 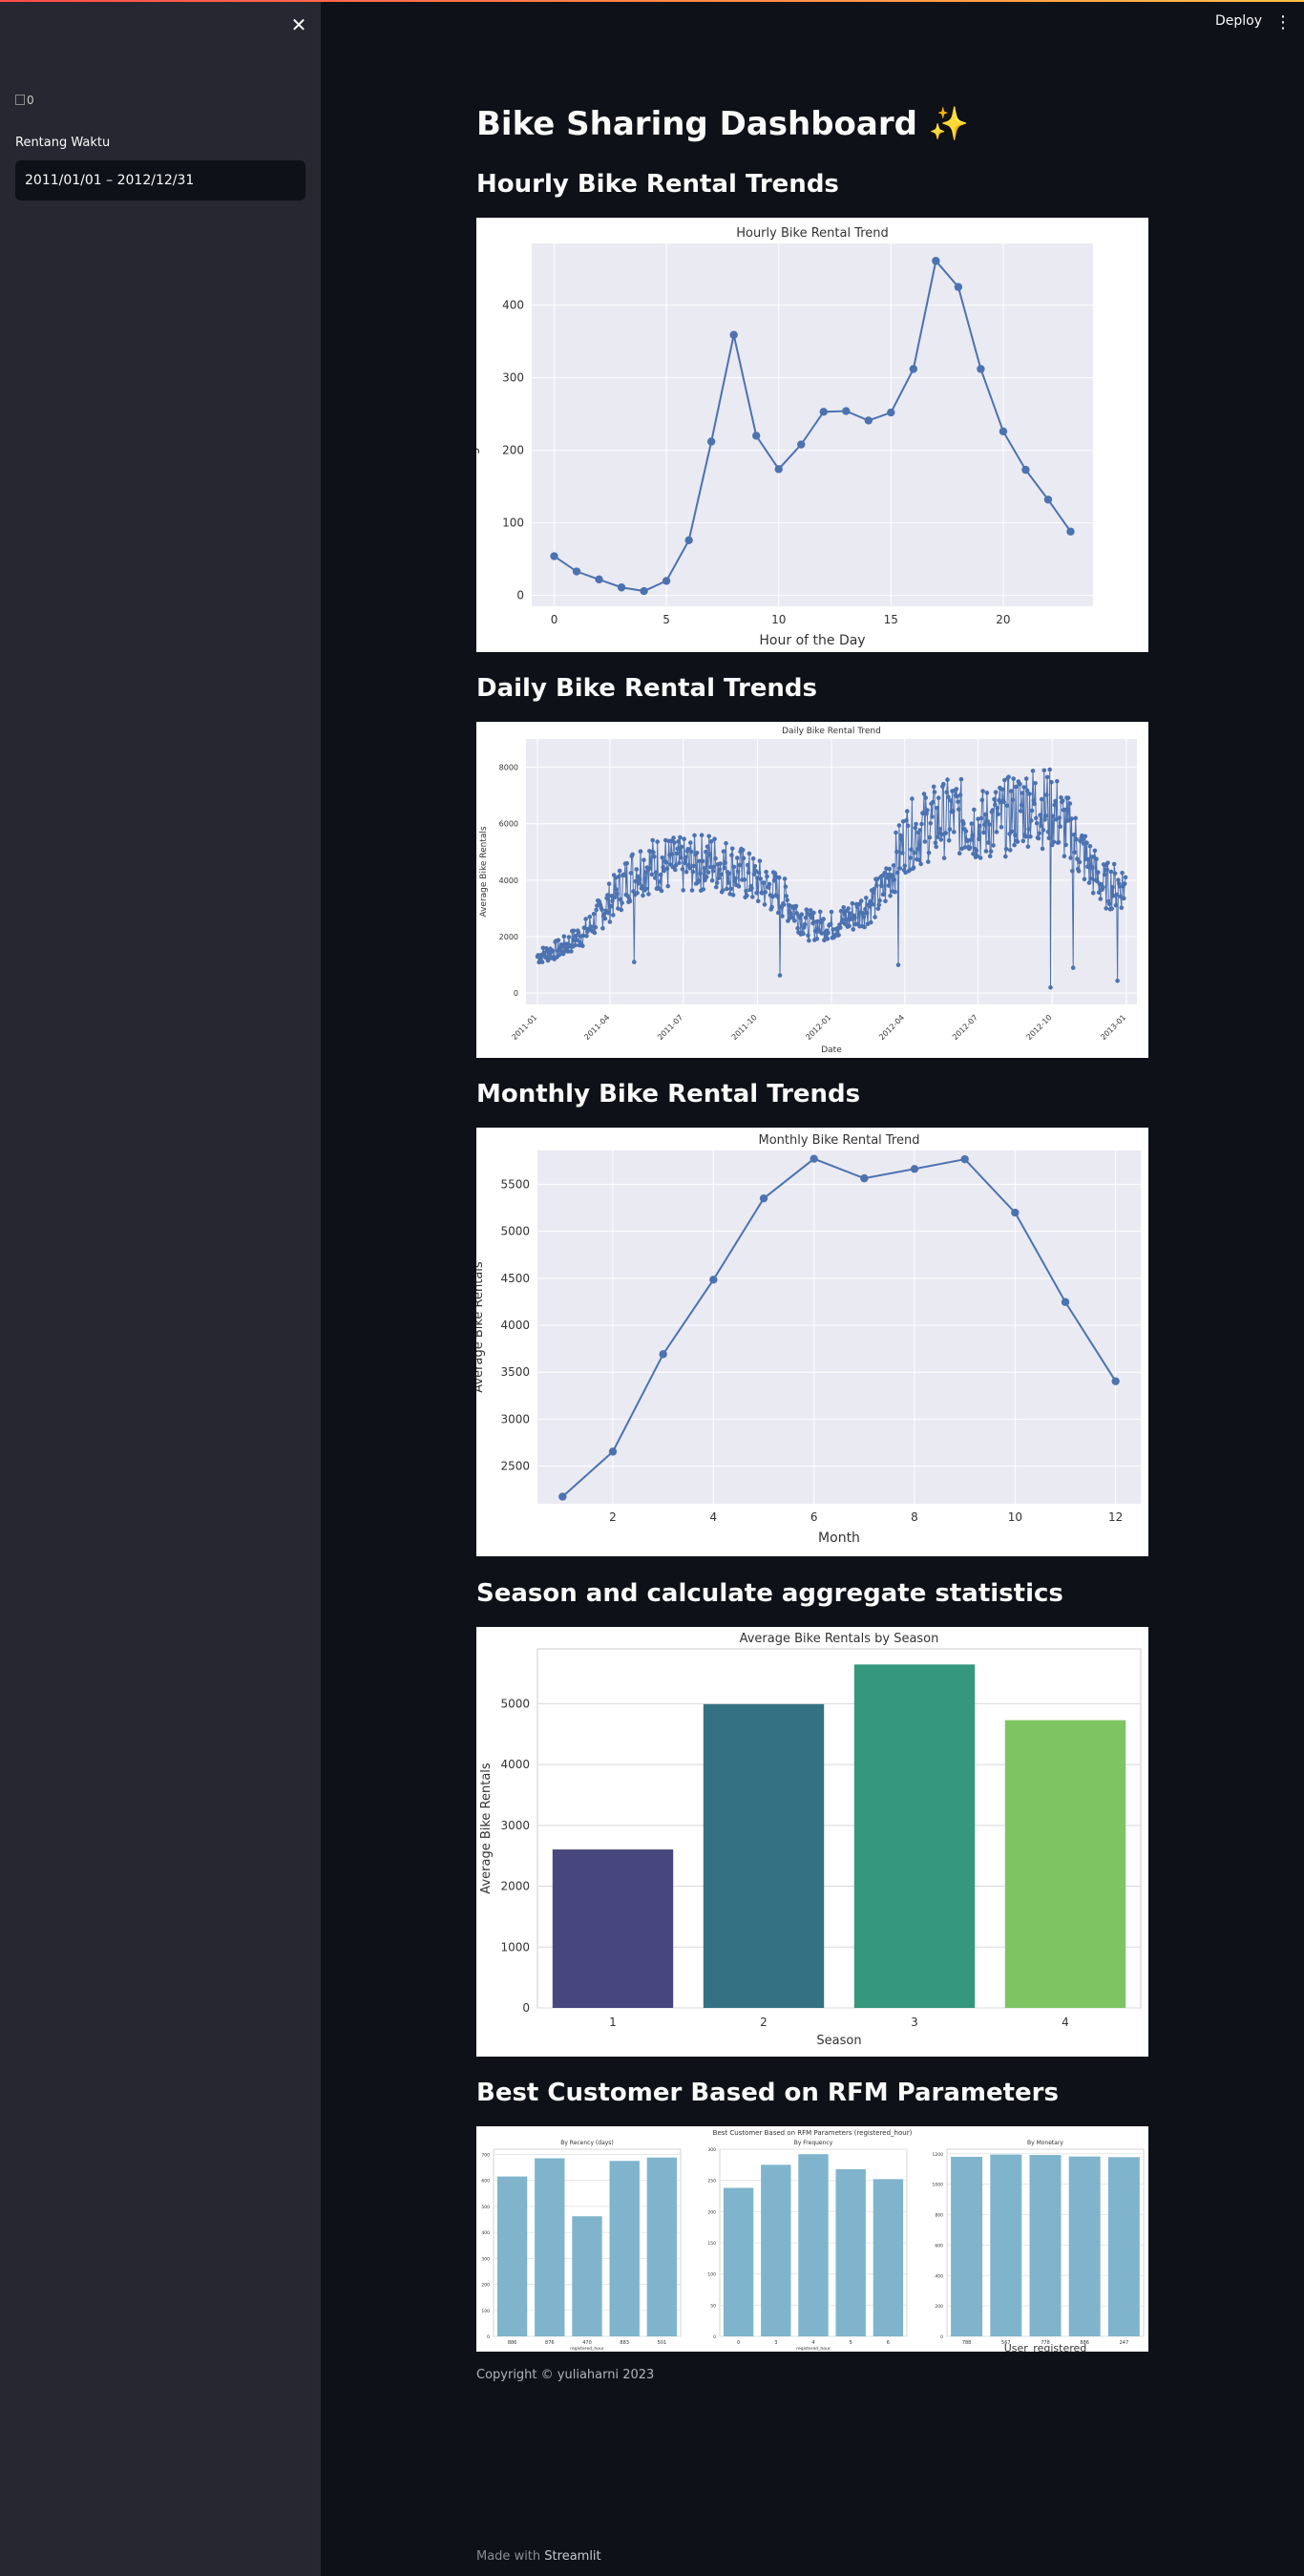 I want to click on deploy-button: Deploy, so click(x=1239, y=21).